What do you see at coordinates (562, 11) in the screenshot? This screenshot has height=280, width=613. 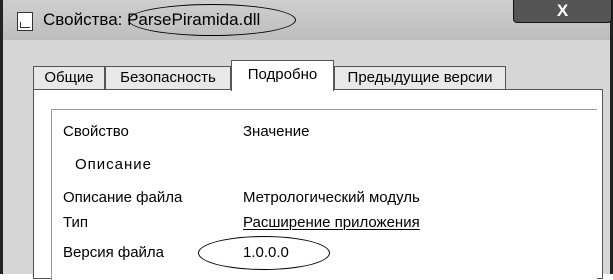 I see `close-button: X` at bounding box center [562, 11].